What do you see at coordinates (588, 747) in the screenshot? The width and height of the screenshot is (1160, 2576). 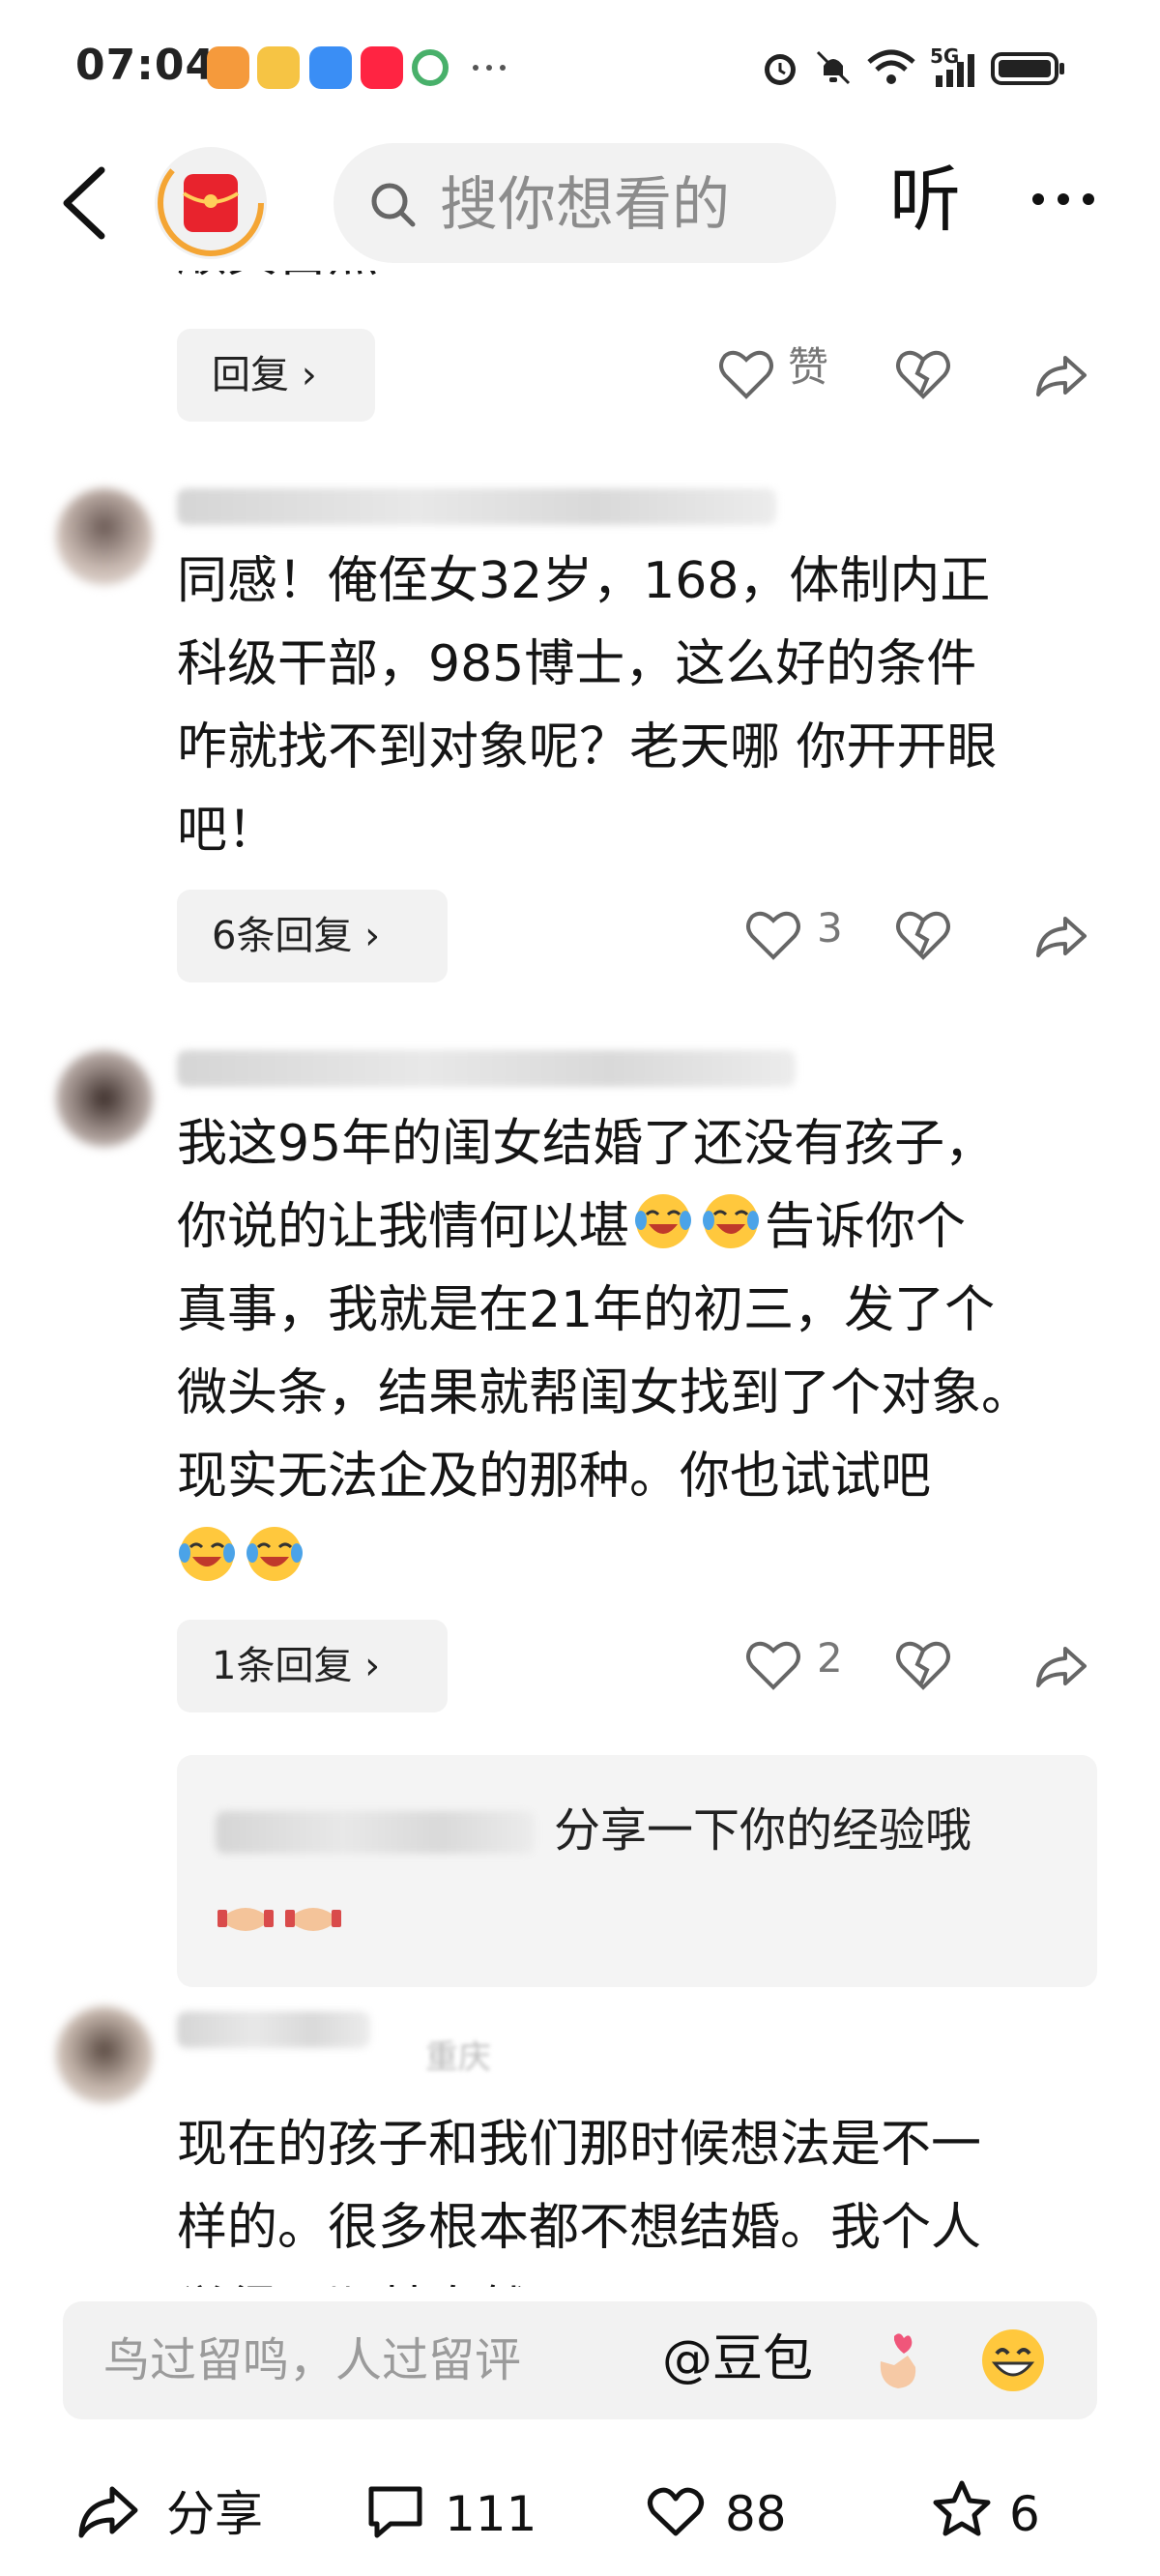 I see `comment-line: 咋就找不到对象呢？老天哪 你开开眼` at bounding box center [588, 747].